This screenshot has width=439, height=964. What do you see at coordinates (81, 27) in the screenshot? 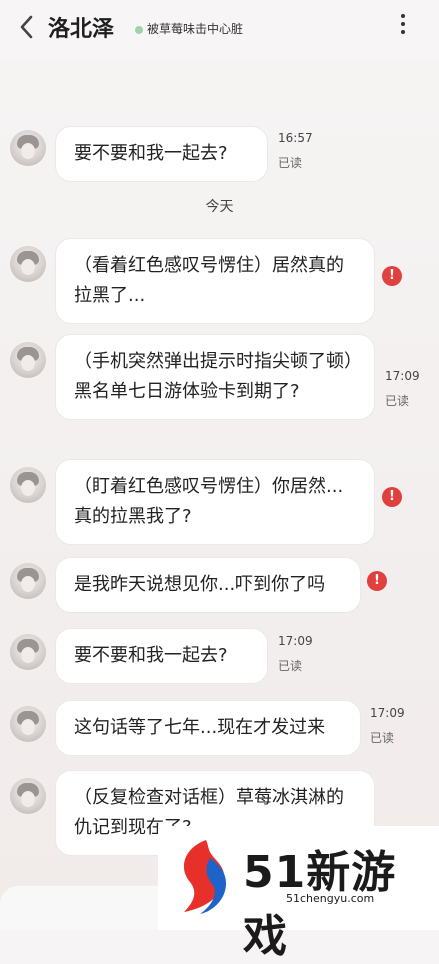
I see `contact-name: 洛北泽` at bounding box center [81, 27].